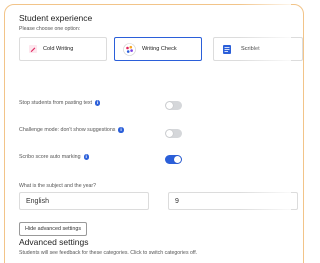 Image resolution: width=320 pixels, height=263 pixels. Describe the element at coordinates (53, 229) in the screenshot. I see `hide-advanced-settings-button: Hide advanced settings` at that location.